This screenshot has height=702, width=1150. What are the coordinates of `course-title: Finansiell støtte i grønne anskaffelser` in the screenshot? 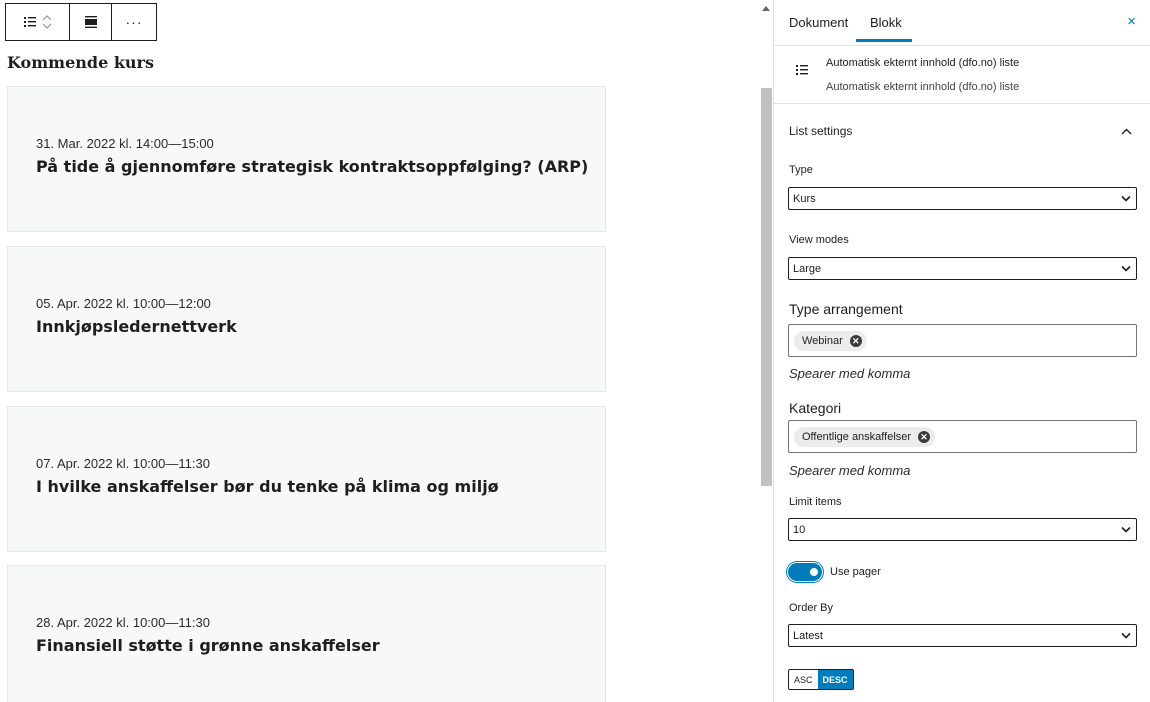 It's located at (208, 645).